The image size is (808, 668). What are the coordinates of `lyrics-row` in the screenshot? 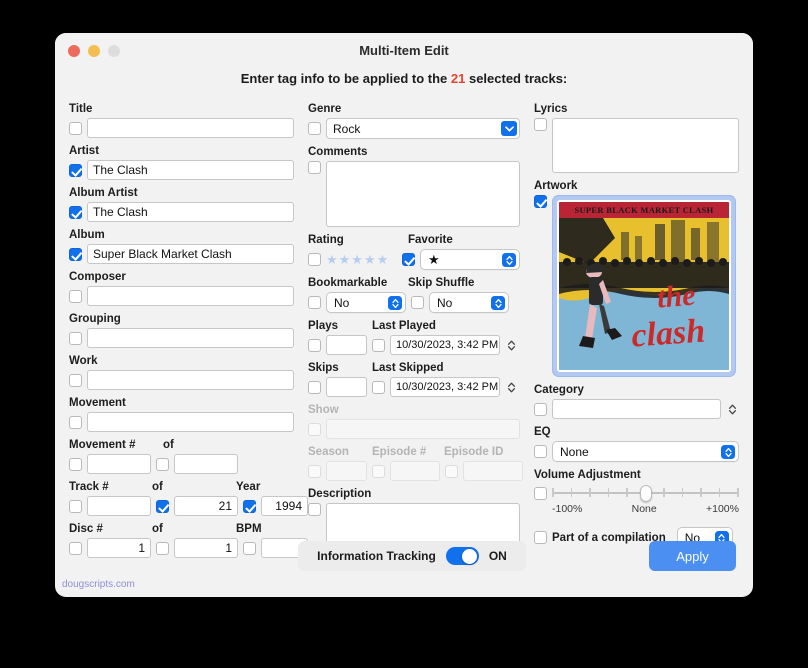 It's located at (636, 145).